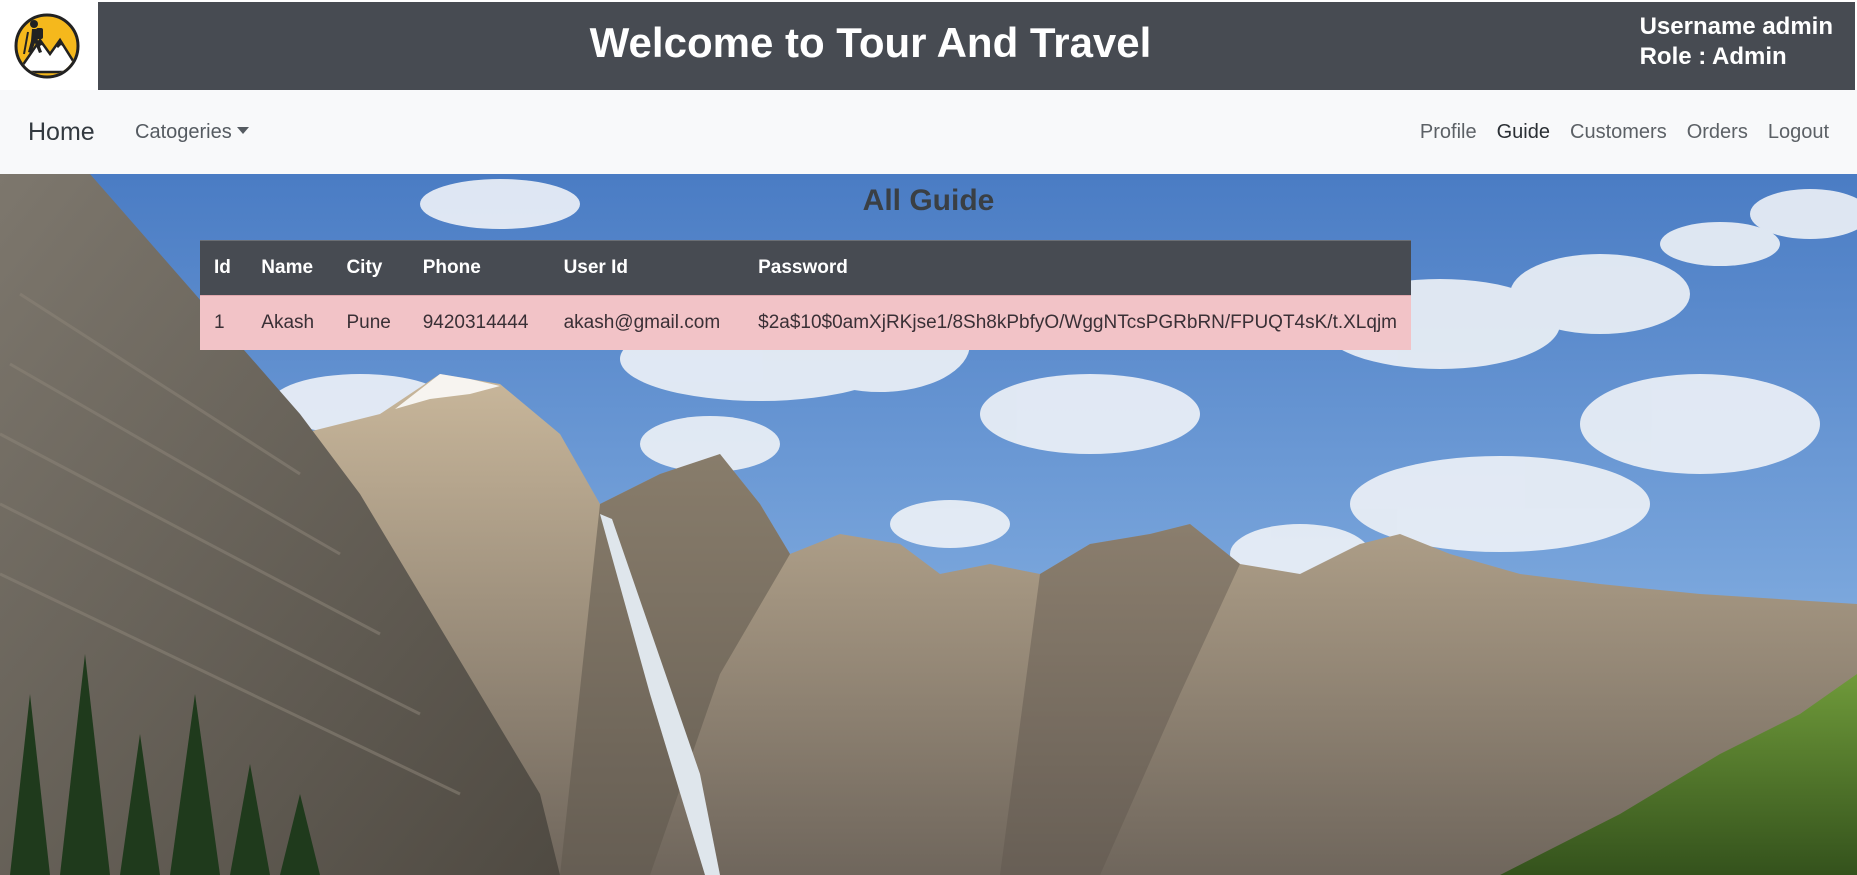  What do you see at coordinates (290, 322) in the screenshot?
I see `cell-name: Akash` at bounding box center [290, 322].